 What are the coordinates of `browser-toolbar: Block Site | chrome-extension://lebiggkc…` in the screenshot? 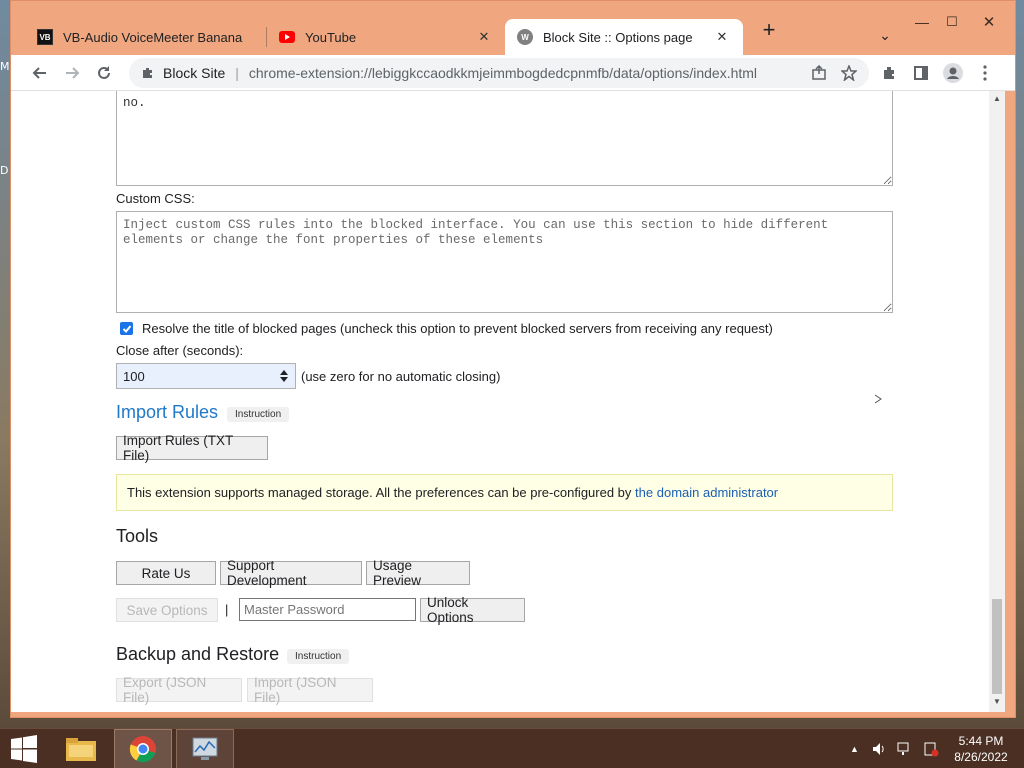 It's located at (513, 73).